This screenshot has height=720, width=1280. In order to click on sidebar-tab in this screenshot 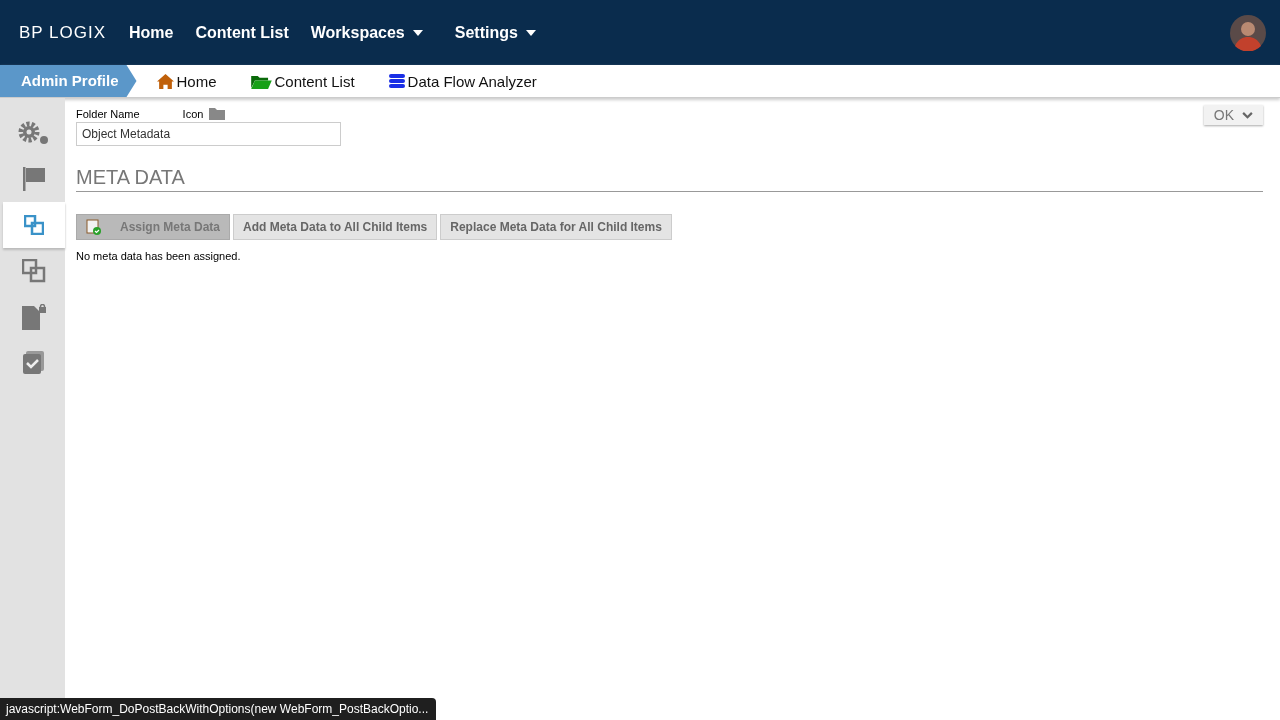, I will do `click(34, 225)`.